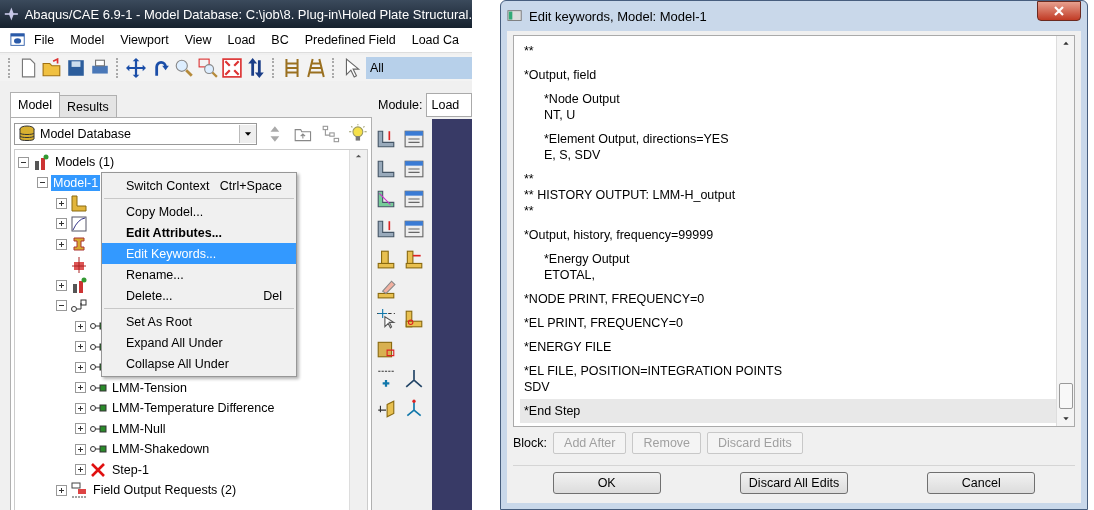 This screenshot has width=1094, height=510. Describe the element at coordinates (435, 40) in the screenshot. I see `menu-item: Load Ca` at that location.